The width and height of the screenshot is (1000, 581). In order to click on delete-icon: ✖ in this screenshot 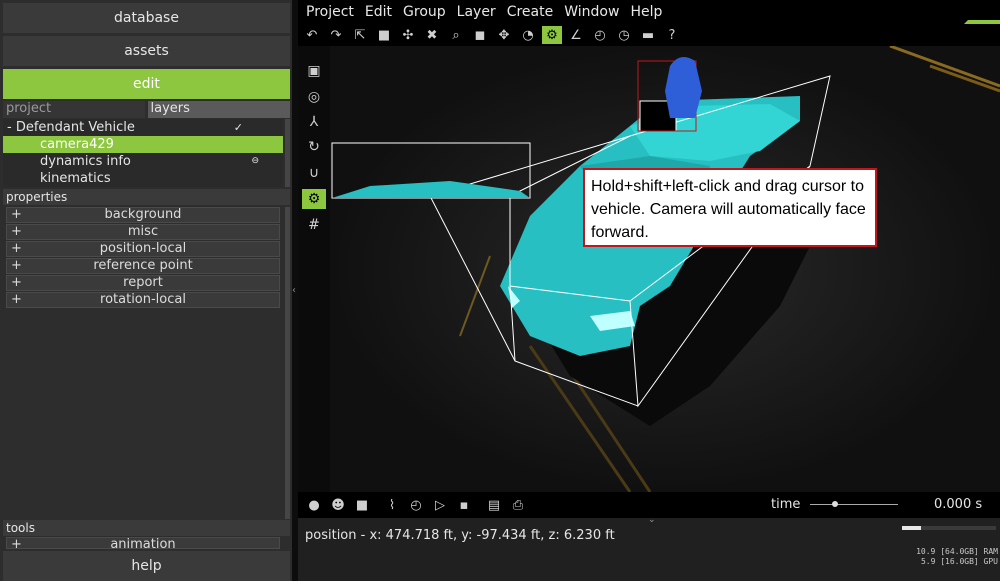, I will do `click(432, 35)`.